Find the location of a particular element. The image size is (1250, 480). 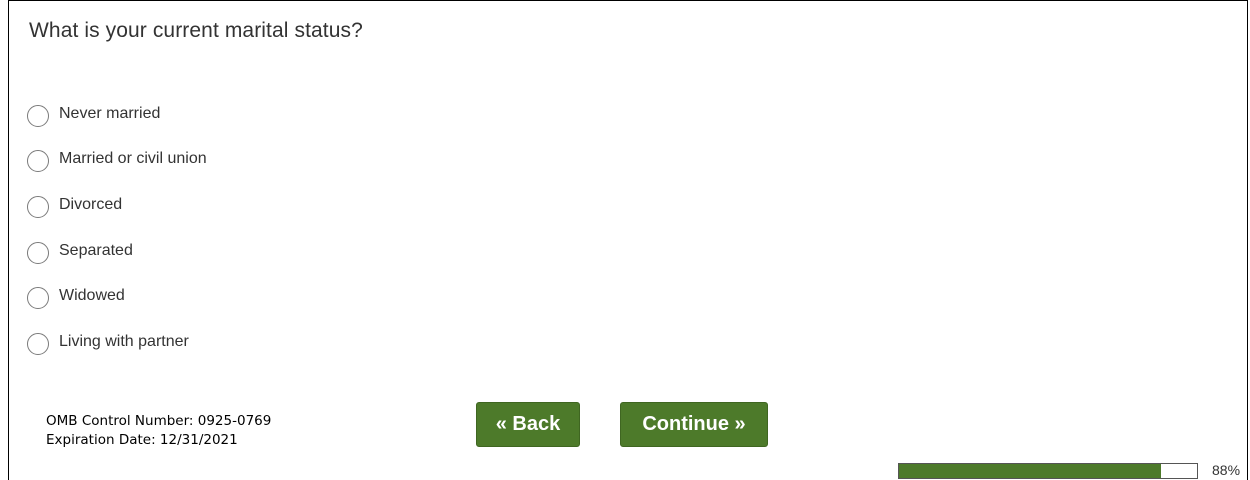

back-button: « Back is located at coordinates (528, 424).